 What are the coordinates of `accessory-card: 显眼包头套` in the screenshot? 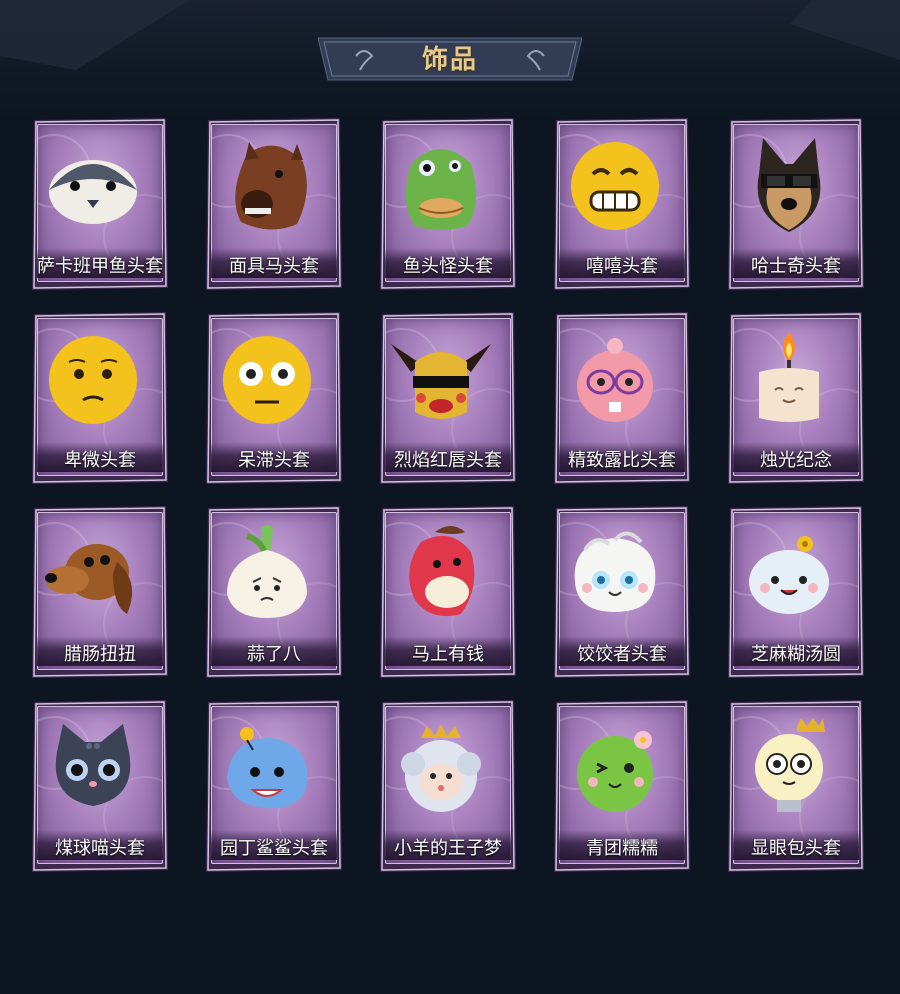 It's located at (796, 786).